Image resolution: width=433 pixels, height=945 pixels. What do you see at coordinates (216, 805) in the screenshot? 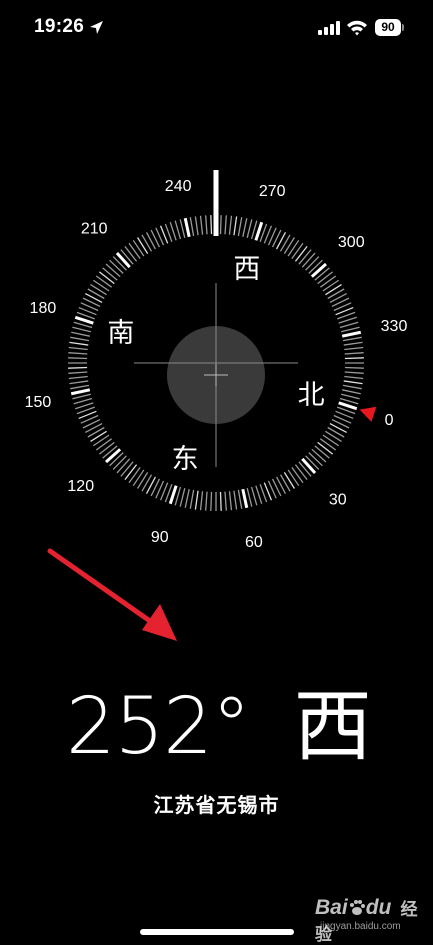
I see `location-label: 江苏省无锡市` at bounding box center [216, 805].